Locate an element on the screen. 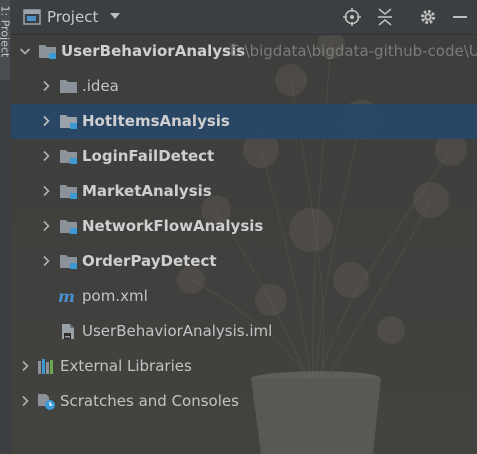  tree-item-label: UserBehaviorAnalysis.iml is located at coordinates (177, 331).